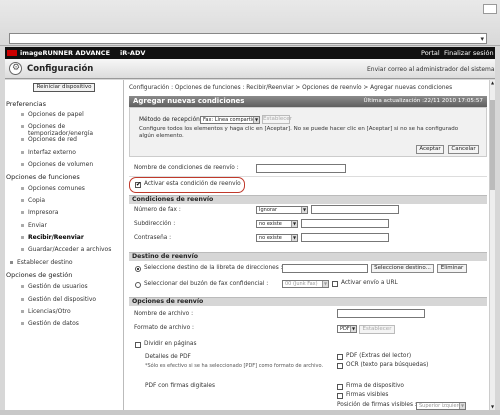 This screenshot has width=500, height=415. I want to click on format-establish-button: Establecer, so click(377, 329).